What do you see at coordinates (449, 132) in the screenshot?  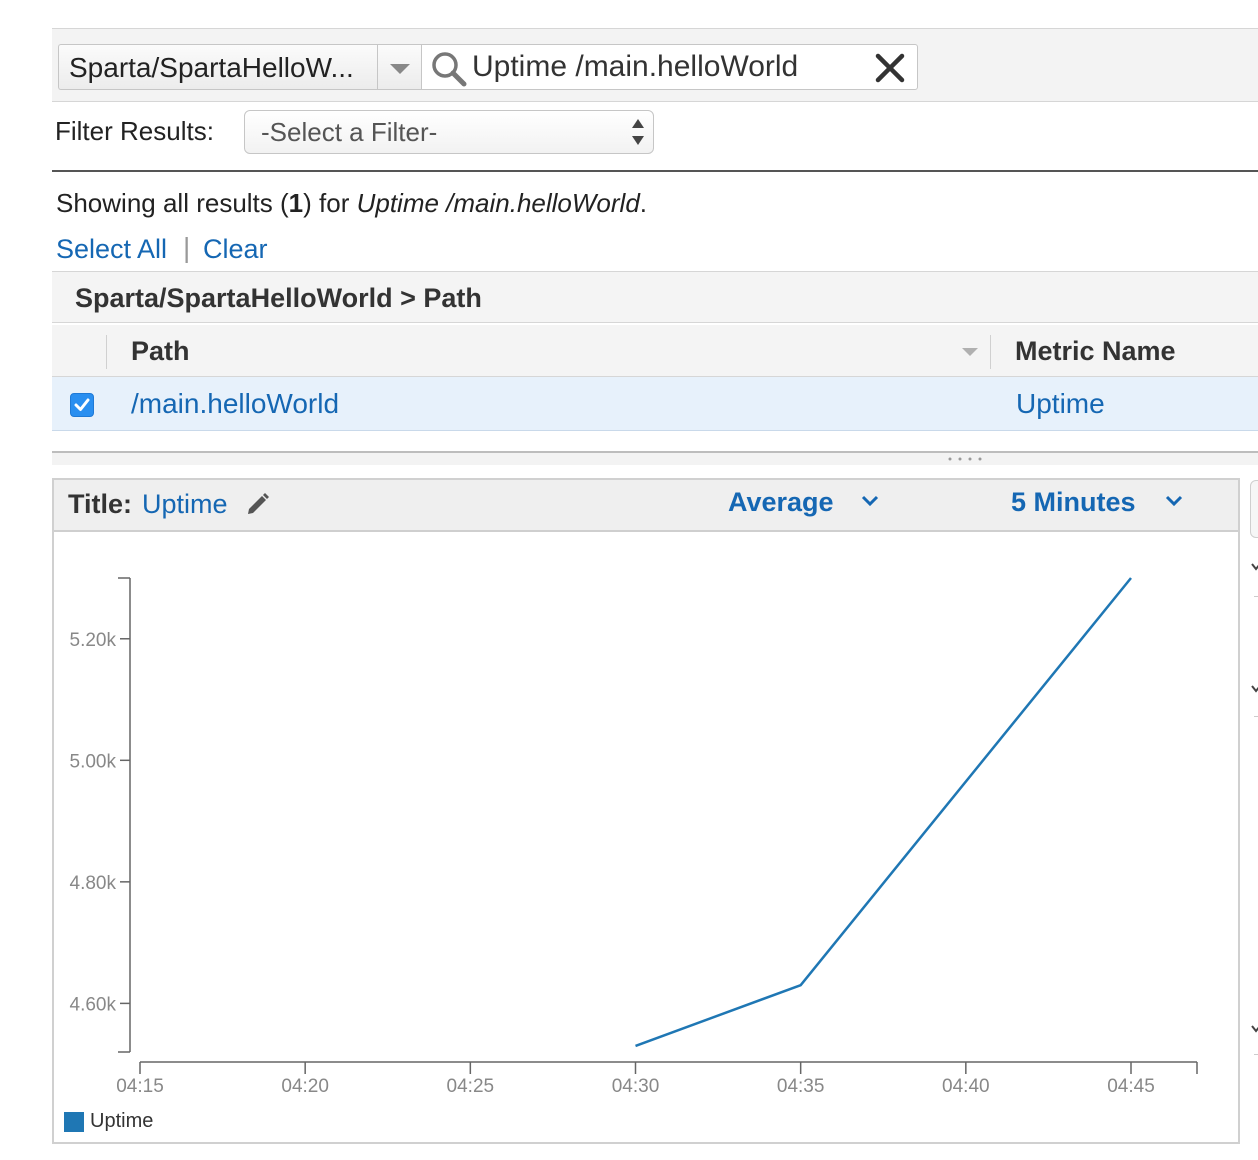 I see `filter-select: -Select a Filter-` at bounding box center [449, 132].